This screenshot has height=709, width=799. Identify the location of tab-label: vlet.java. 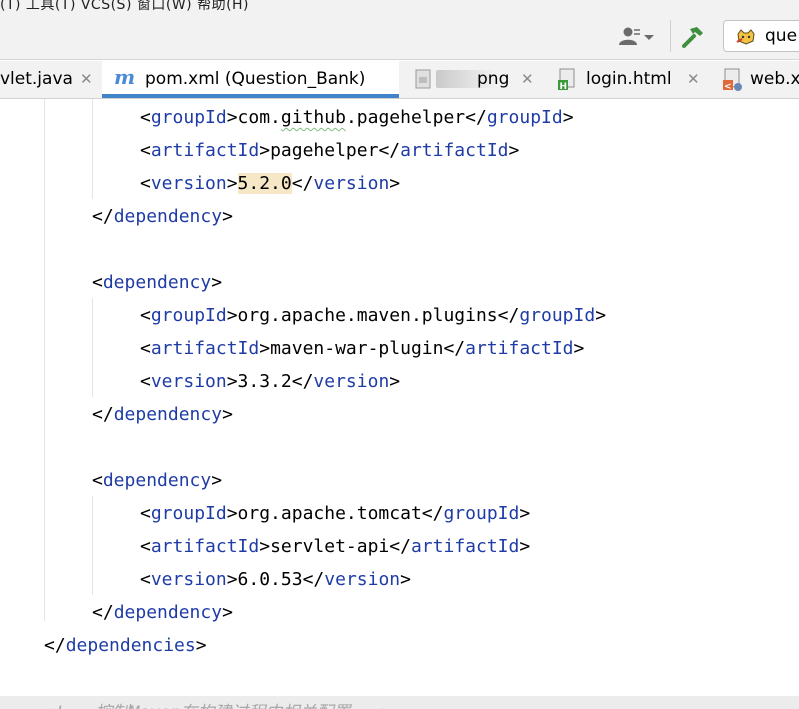
(36, 79).